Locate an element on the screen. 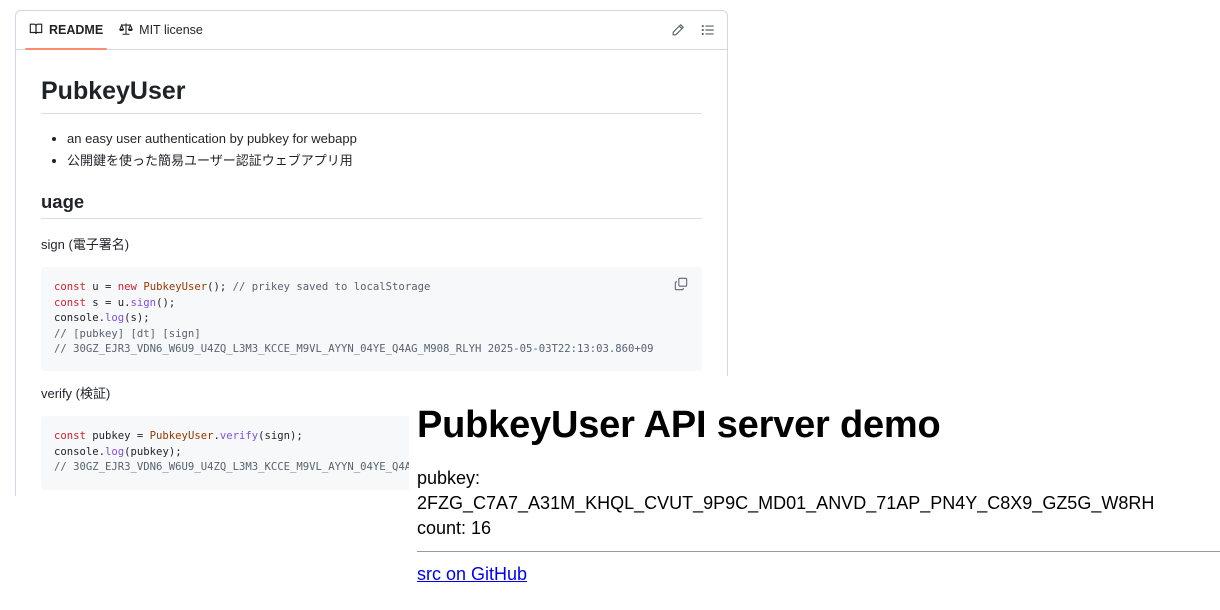  section-heading: uage is located at coordinates (371, 205).